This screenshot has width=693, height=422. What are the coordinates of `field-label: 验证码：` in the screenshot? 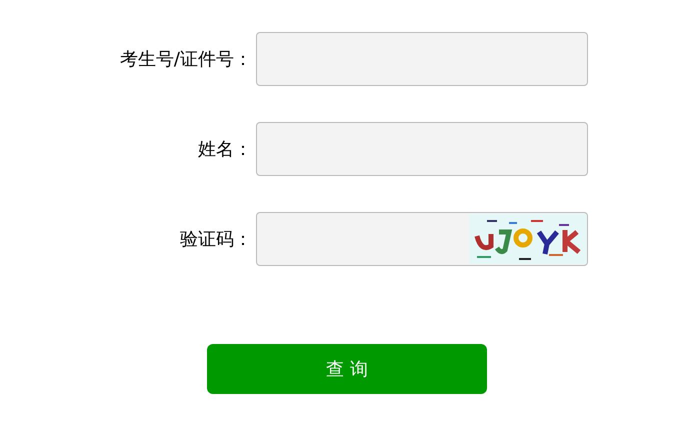 It's located at (216, 240).